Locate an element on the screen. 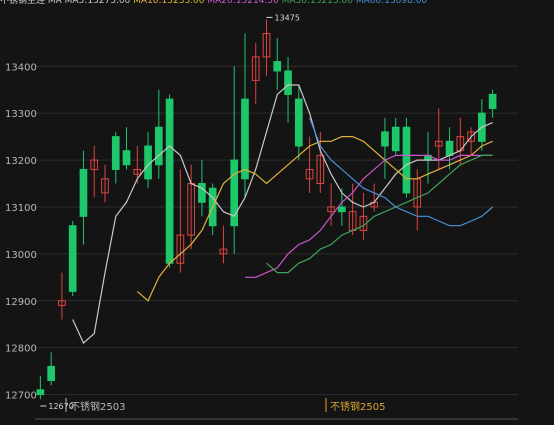 This screenshot has width=554, height=425. legend-item-ma: MA MA5:13273.00 is located at coordinates (90, 3).